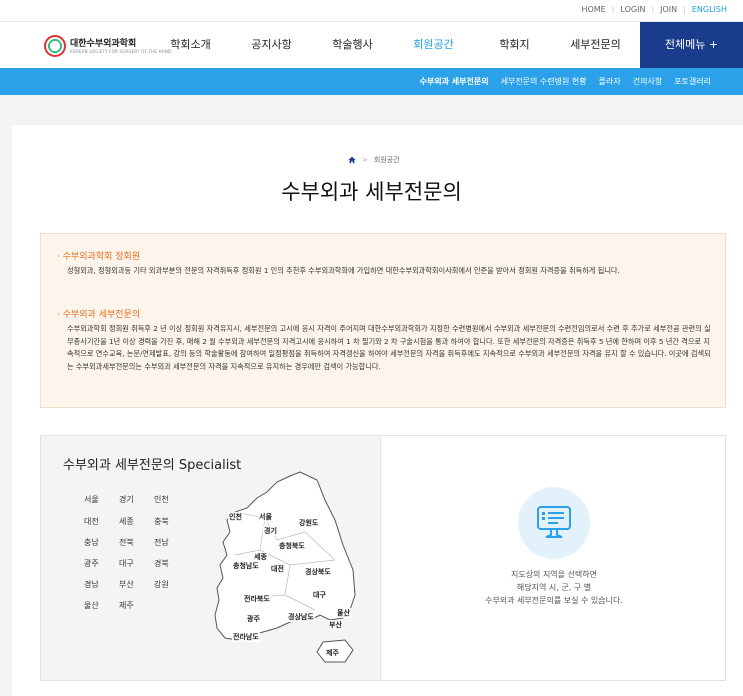 This screenshot has width=743, height=696. I want to click on map-label-chungnam: 충청남도, so click(246, 566).